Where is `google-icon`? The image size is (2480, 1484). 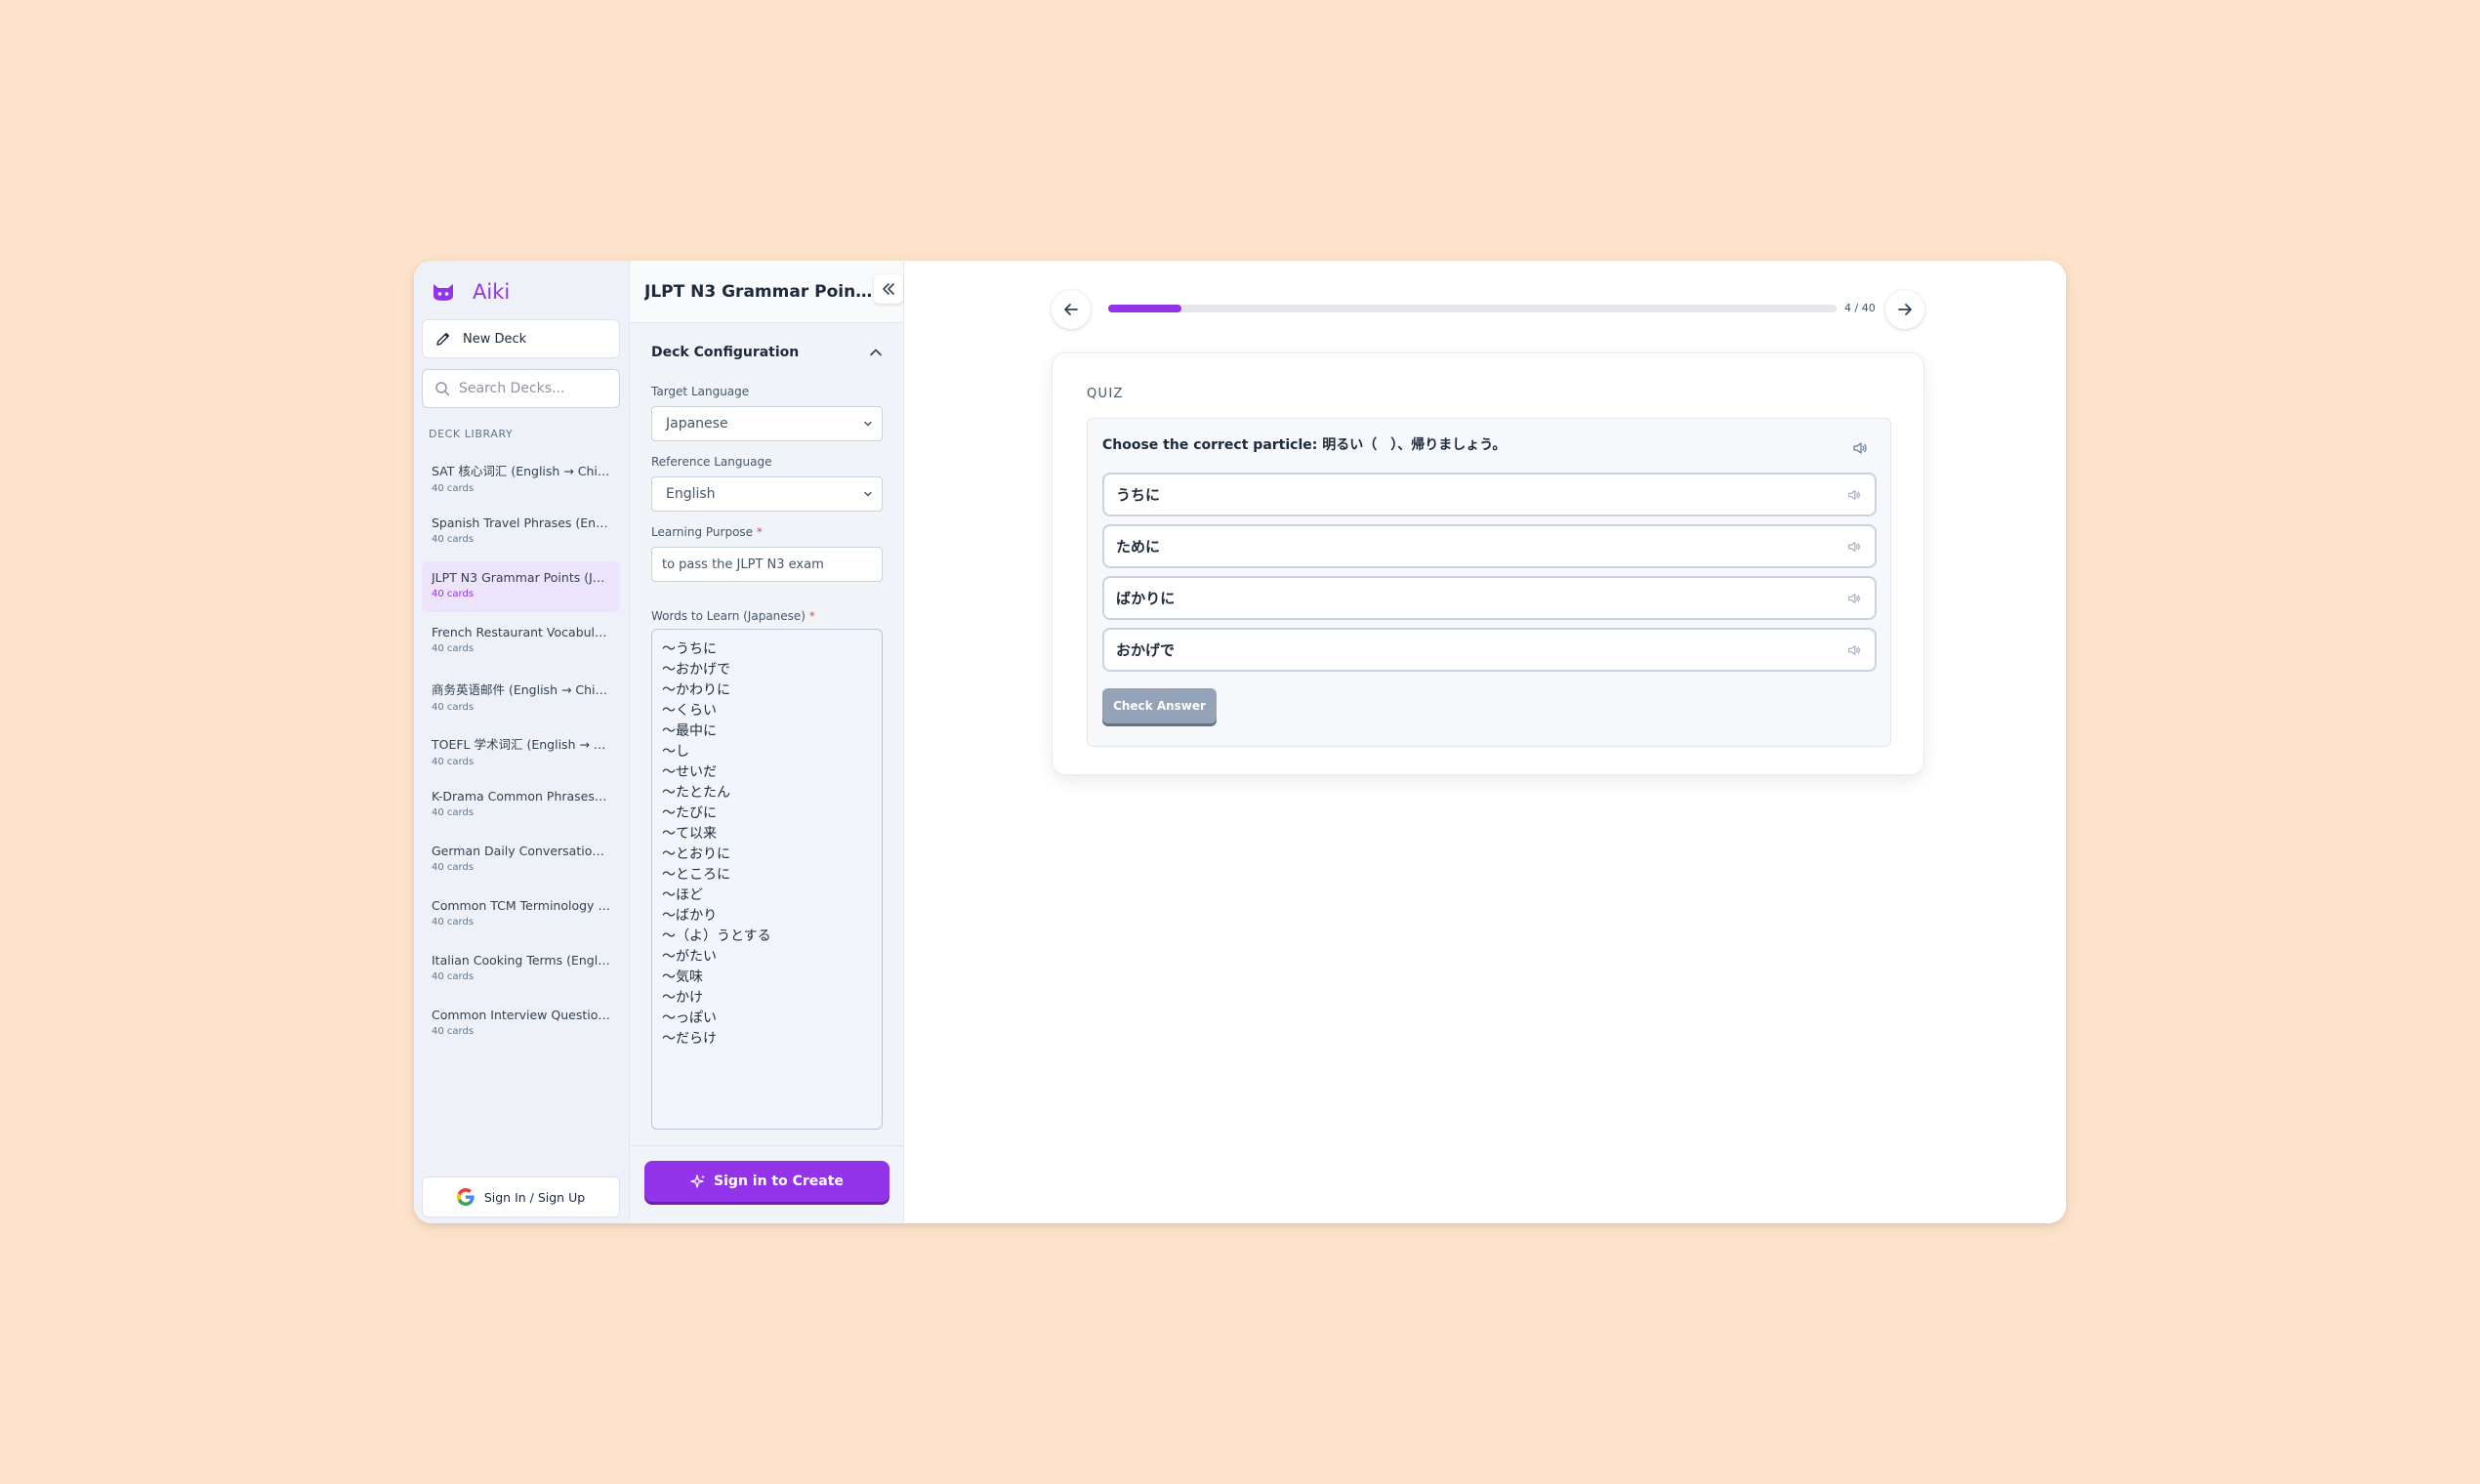
google-icon is located at coordinates (465, 1197).